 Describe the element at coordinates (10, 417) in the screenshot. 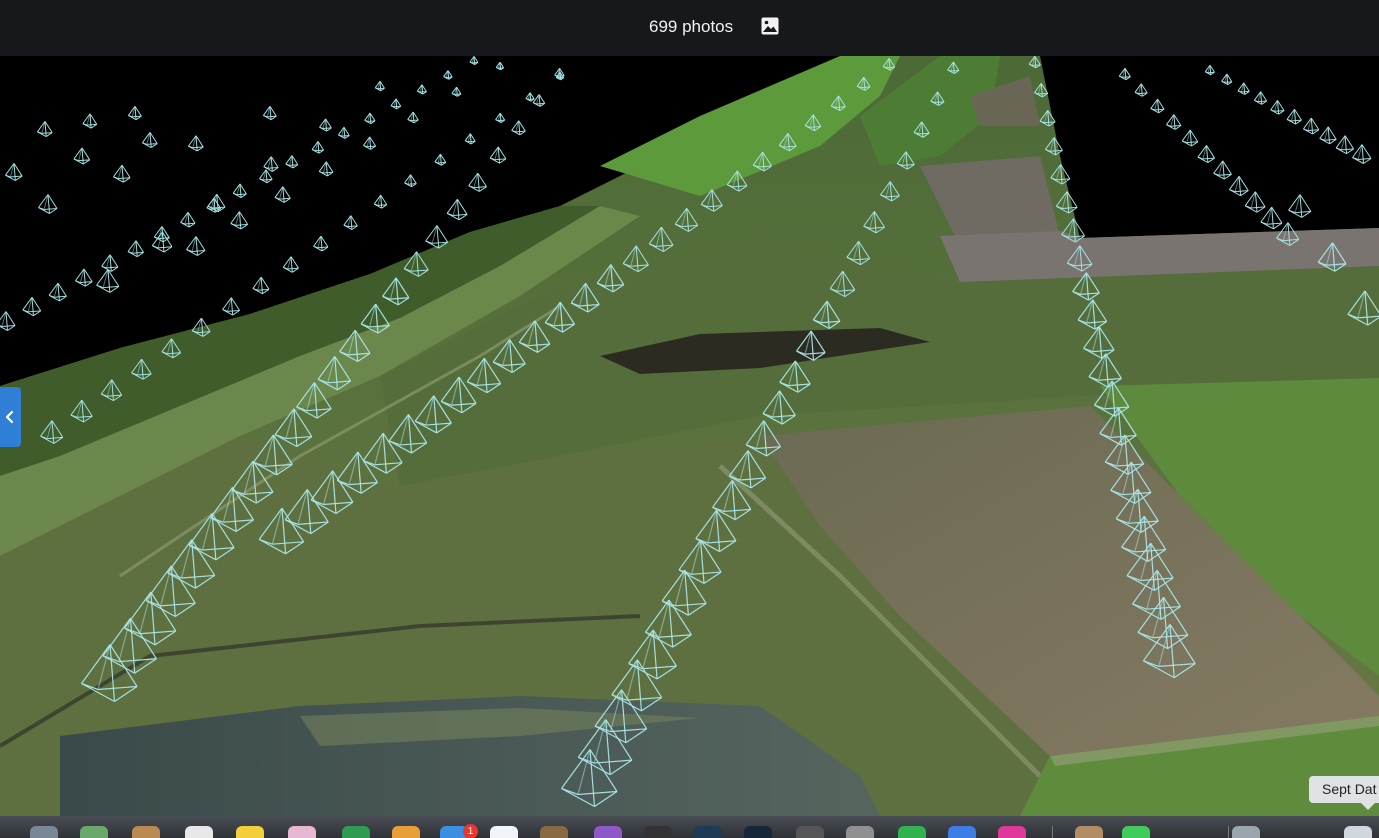

I see `collapse-panel-button` at that location.